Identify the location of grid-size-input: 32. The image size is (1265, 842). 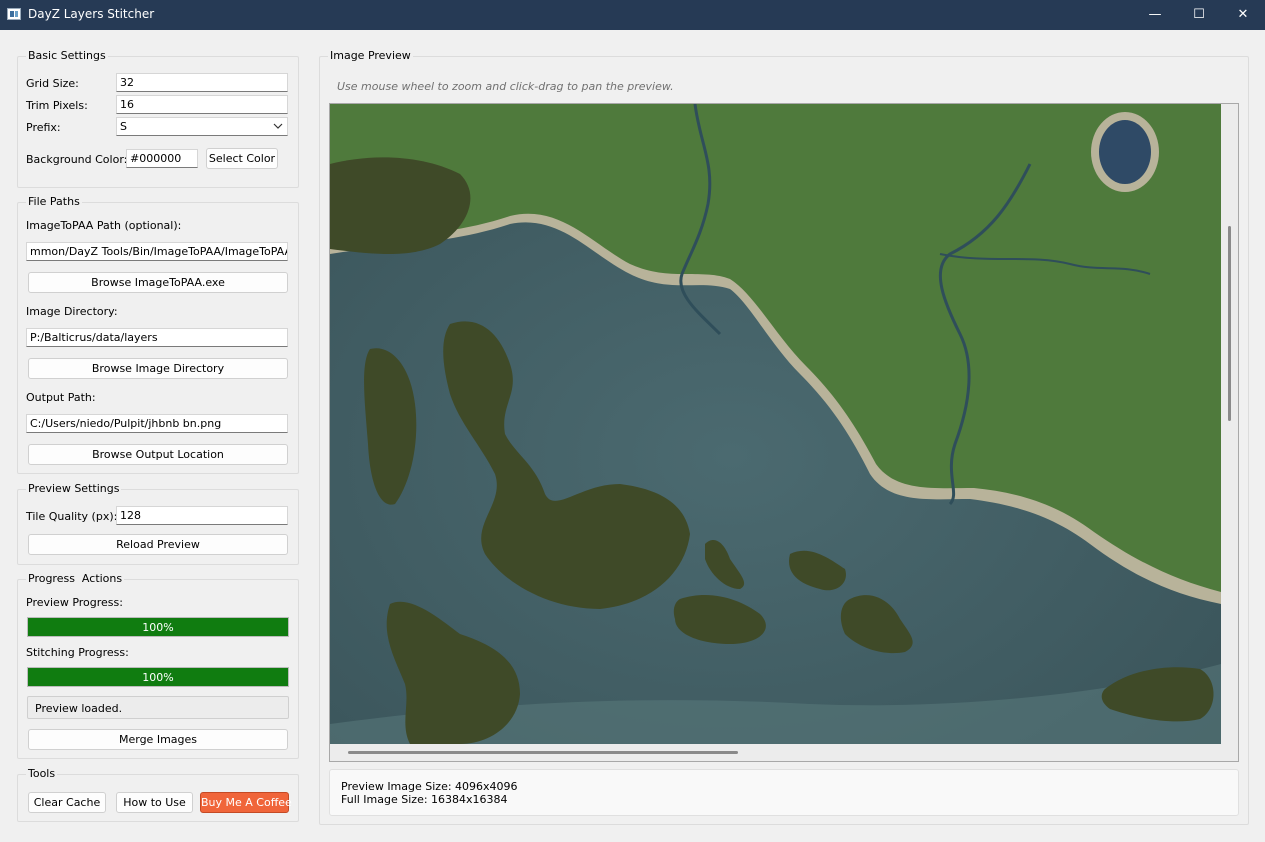
(202, 82).